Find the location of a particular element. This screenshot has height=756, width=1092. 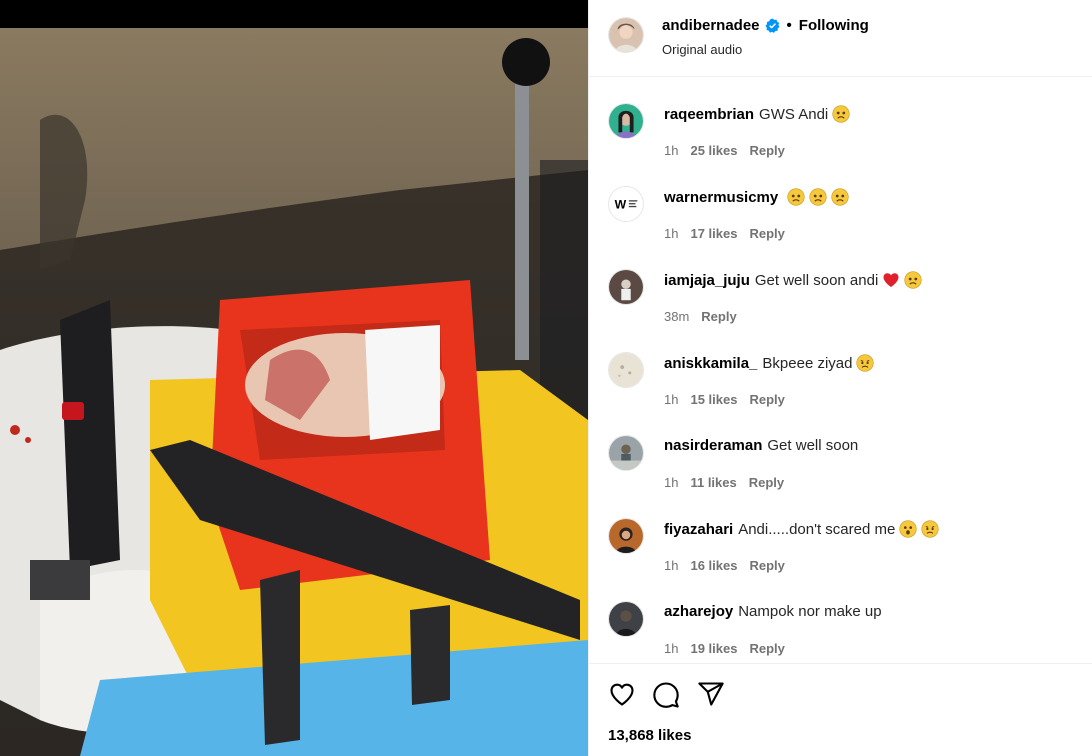

comment-meta: 1h 15 likes Reply is located at coordinates (724, 399).